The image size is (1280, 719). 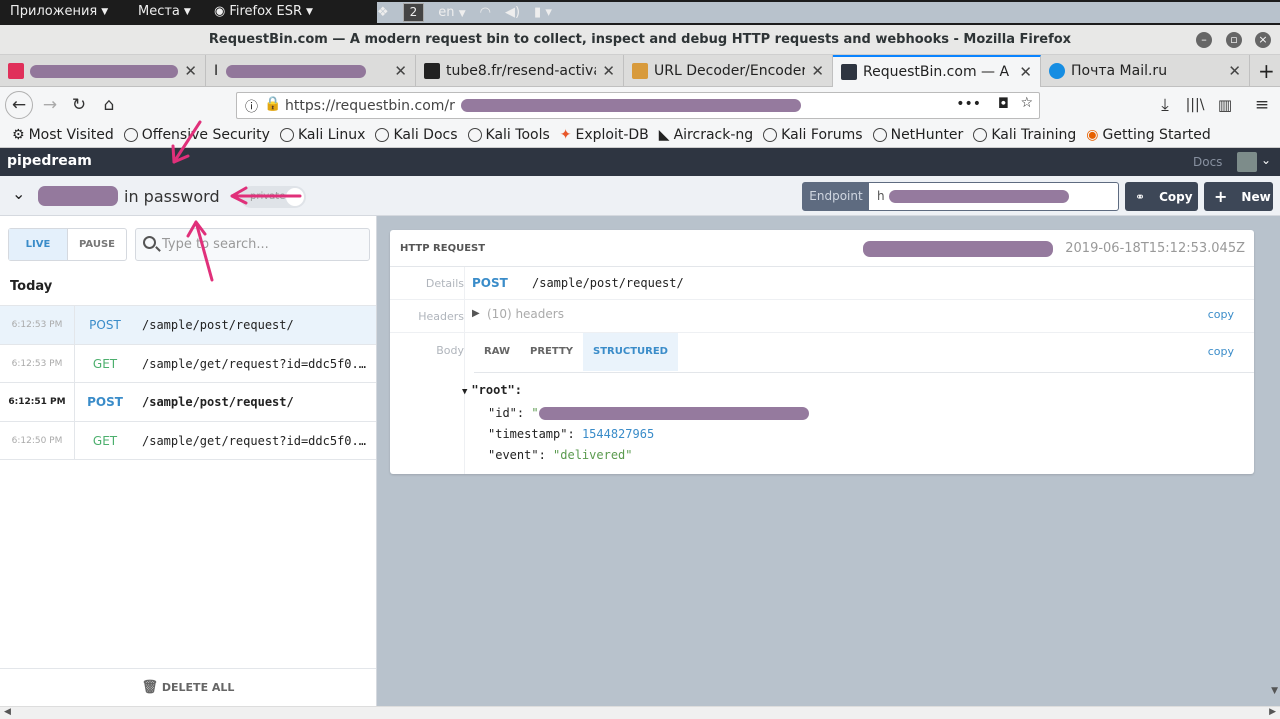 What do you see at coordinates (103, 71) in the screenshot?
I see `tab-1: ✕` at bounding box center [103, 71].